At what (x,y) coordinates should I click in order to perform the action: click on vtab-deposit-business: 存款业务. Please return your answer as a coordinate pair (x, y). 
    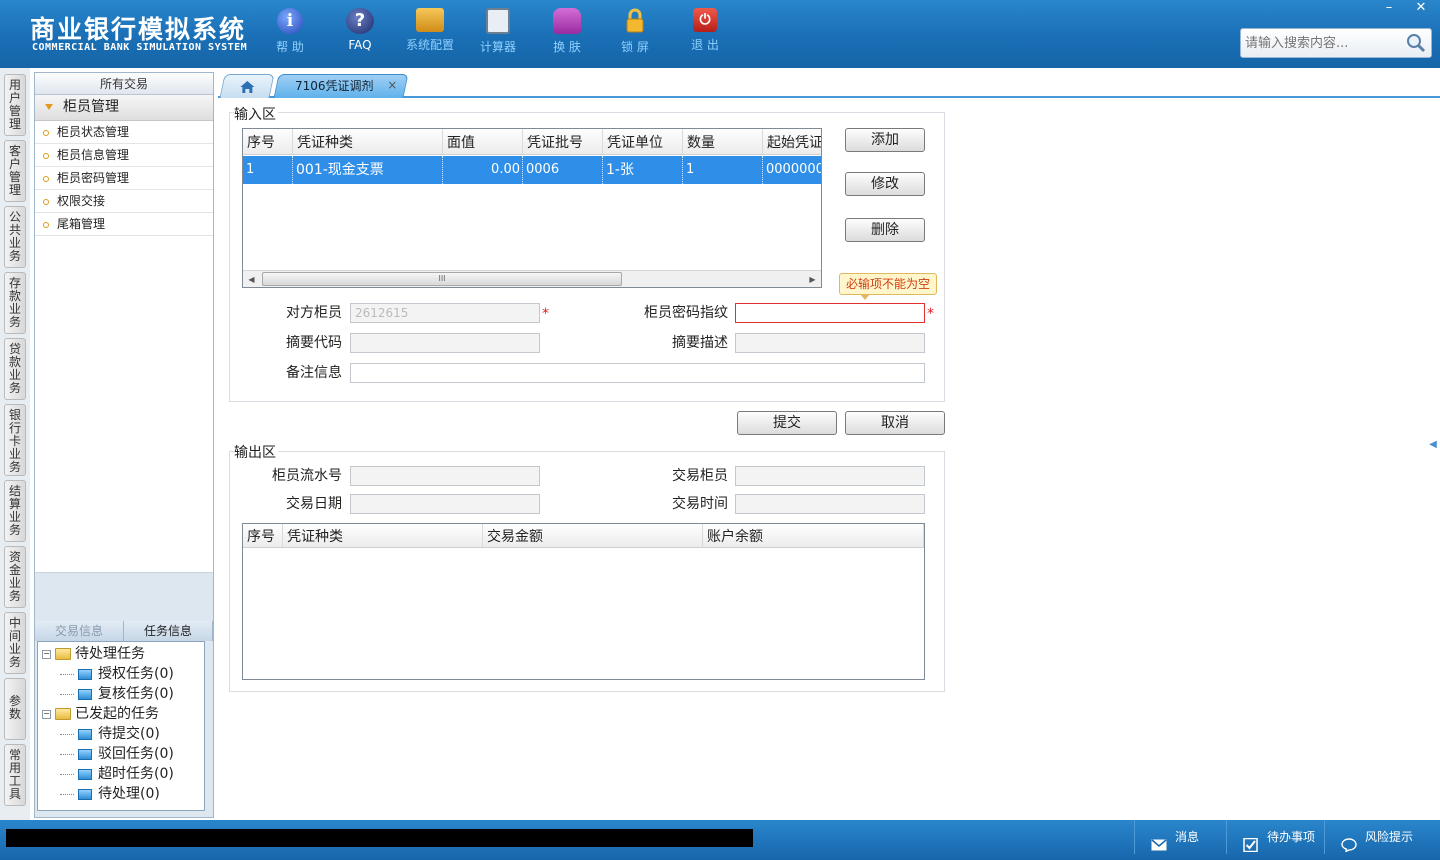
    Looking at the image, I should click on (15, 303).